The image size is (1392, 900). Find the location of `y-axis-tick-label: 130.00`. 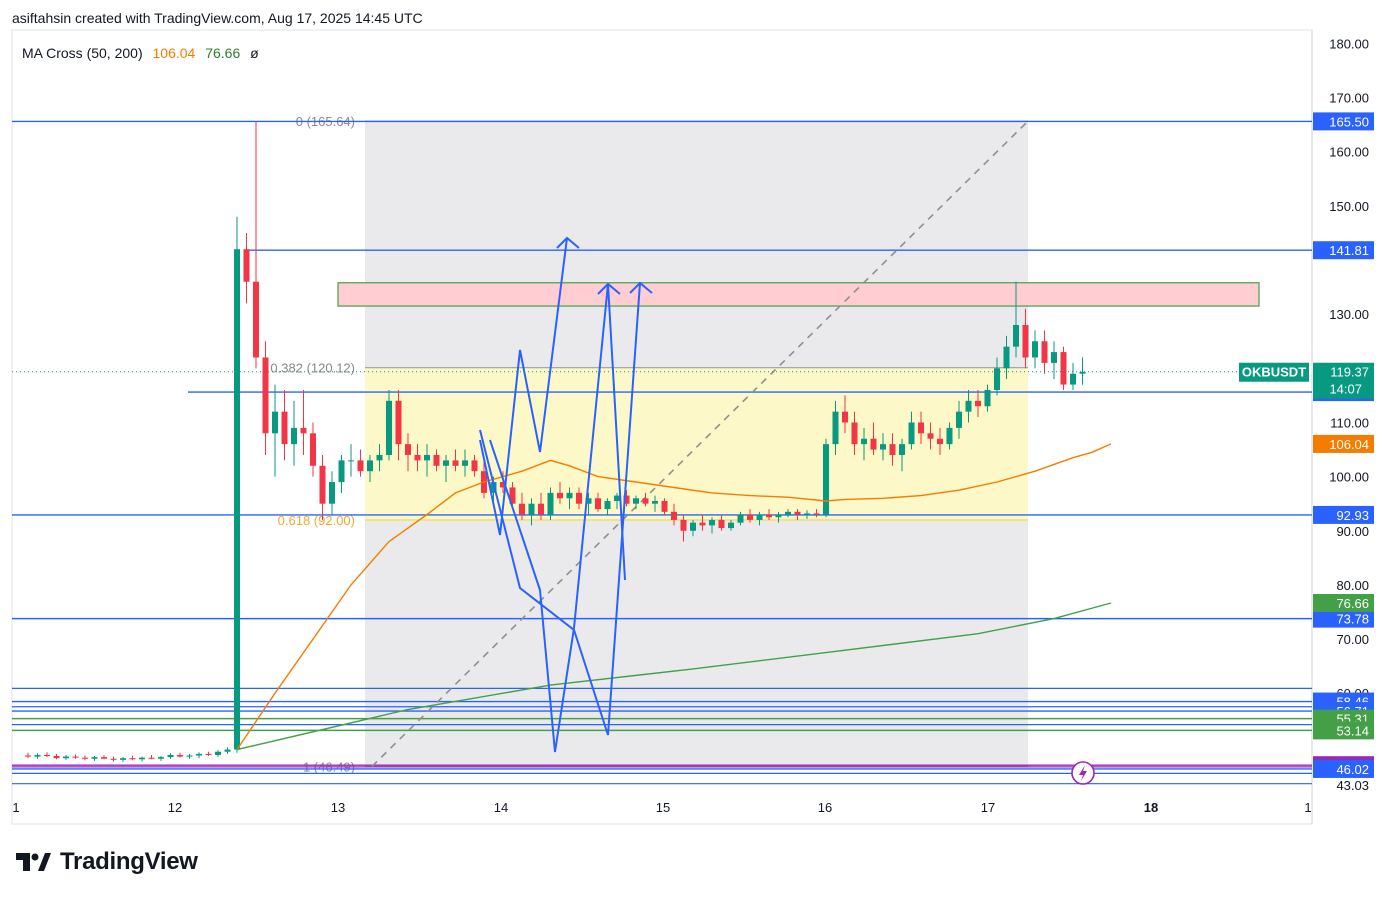

y-axis-tick-label: 130.00 is located at coordinates (1349, 314).